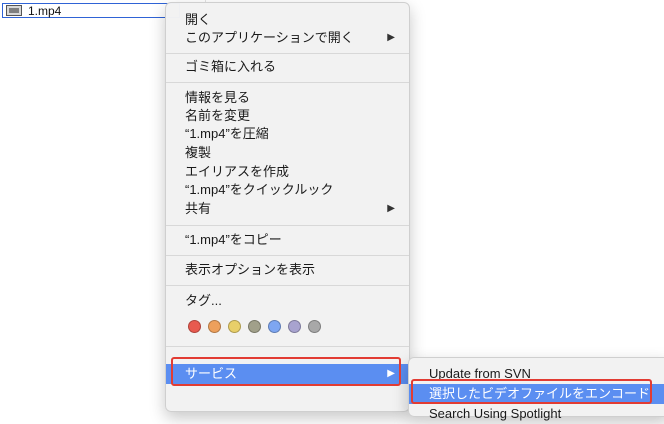 This screenshot has height=424, width=664. What do you see at coordinates (269, 37) in the screenshot?
I see `menu-item-label: このアプリケーションで開く` at bounding box center [269, 37].